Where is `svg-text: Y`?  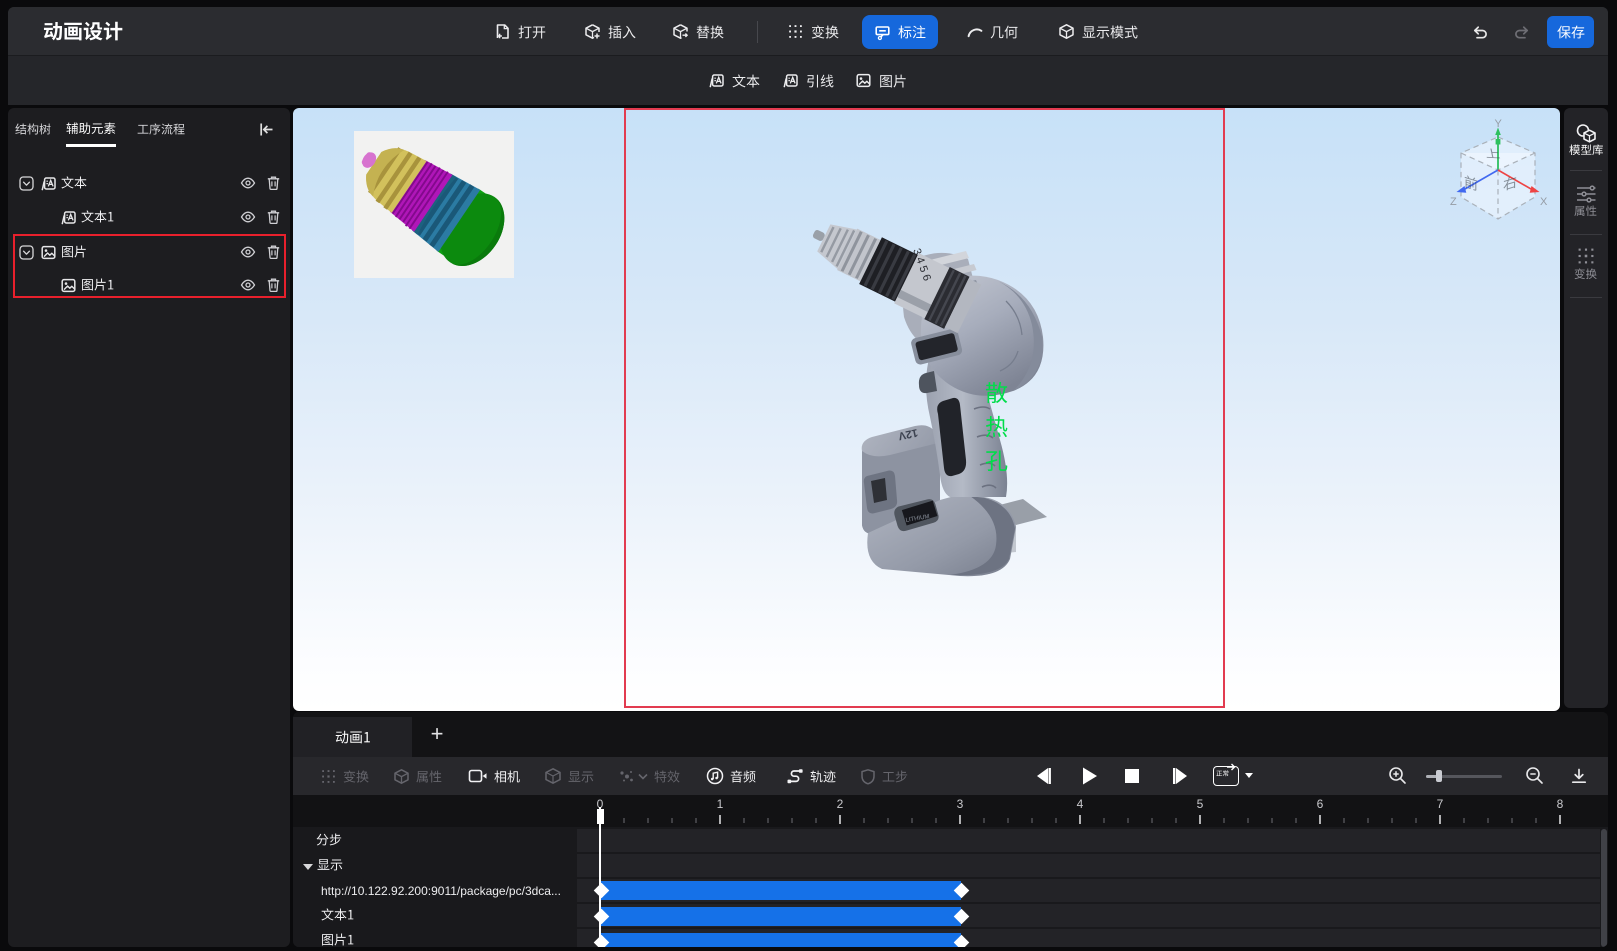 svg-text: Y is located at coordinates (1499, 124).